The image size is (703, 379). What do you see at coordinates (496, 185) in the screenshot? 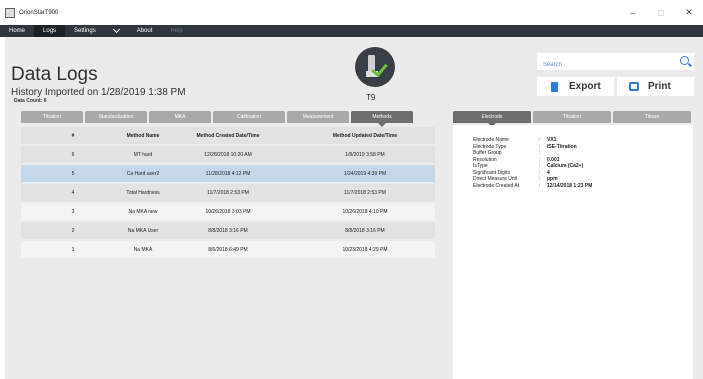
I see `detail-label: Electrode Created At` at bounding box center [496, 185].